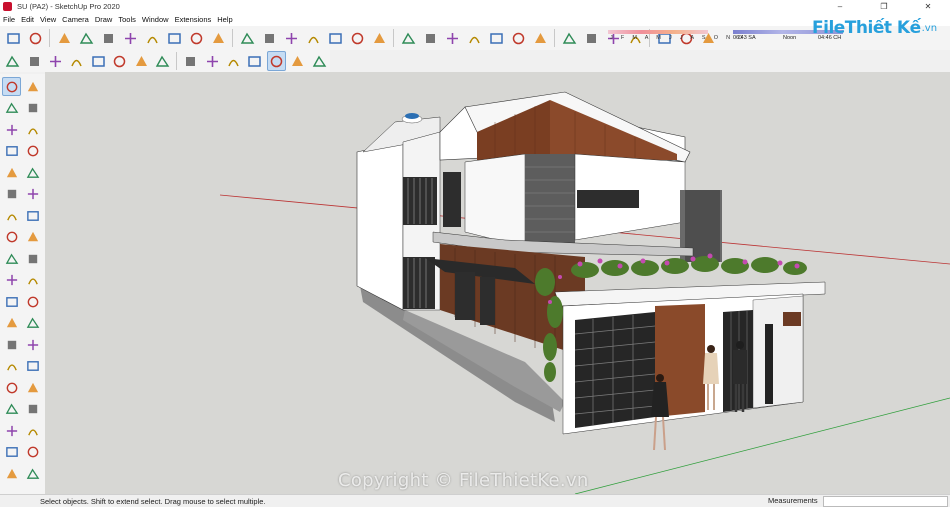  What do you see at coordinates (297, 61) in the screenshot?
I see `shaded-textures-icon` at bounding box center [297, 61].